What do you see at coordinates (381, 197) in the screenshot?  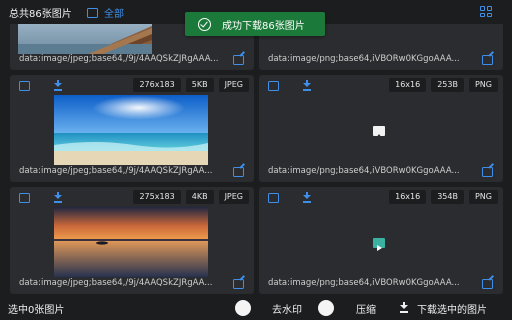 I see `card-header: 16x16 354B PNG` at bounding box center [381, 197].